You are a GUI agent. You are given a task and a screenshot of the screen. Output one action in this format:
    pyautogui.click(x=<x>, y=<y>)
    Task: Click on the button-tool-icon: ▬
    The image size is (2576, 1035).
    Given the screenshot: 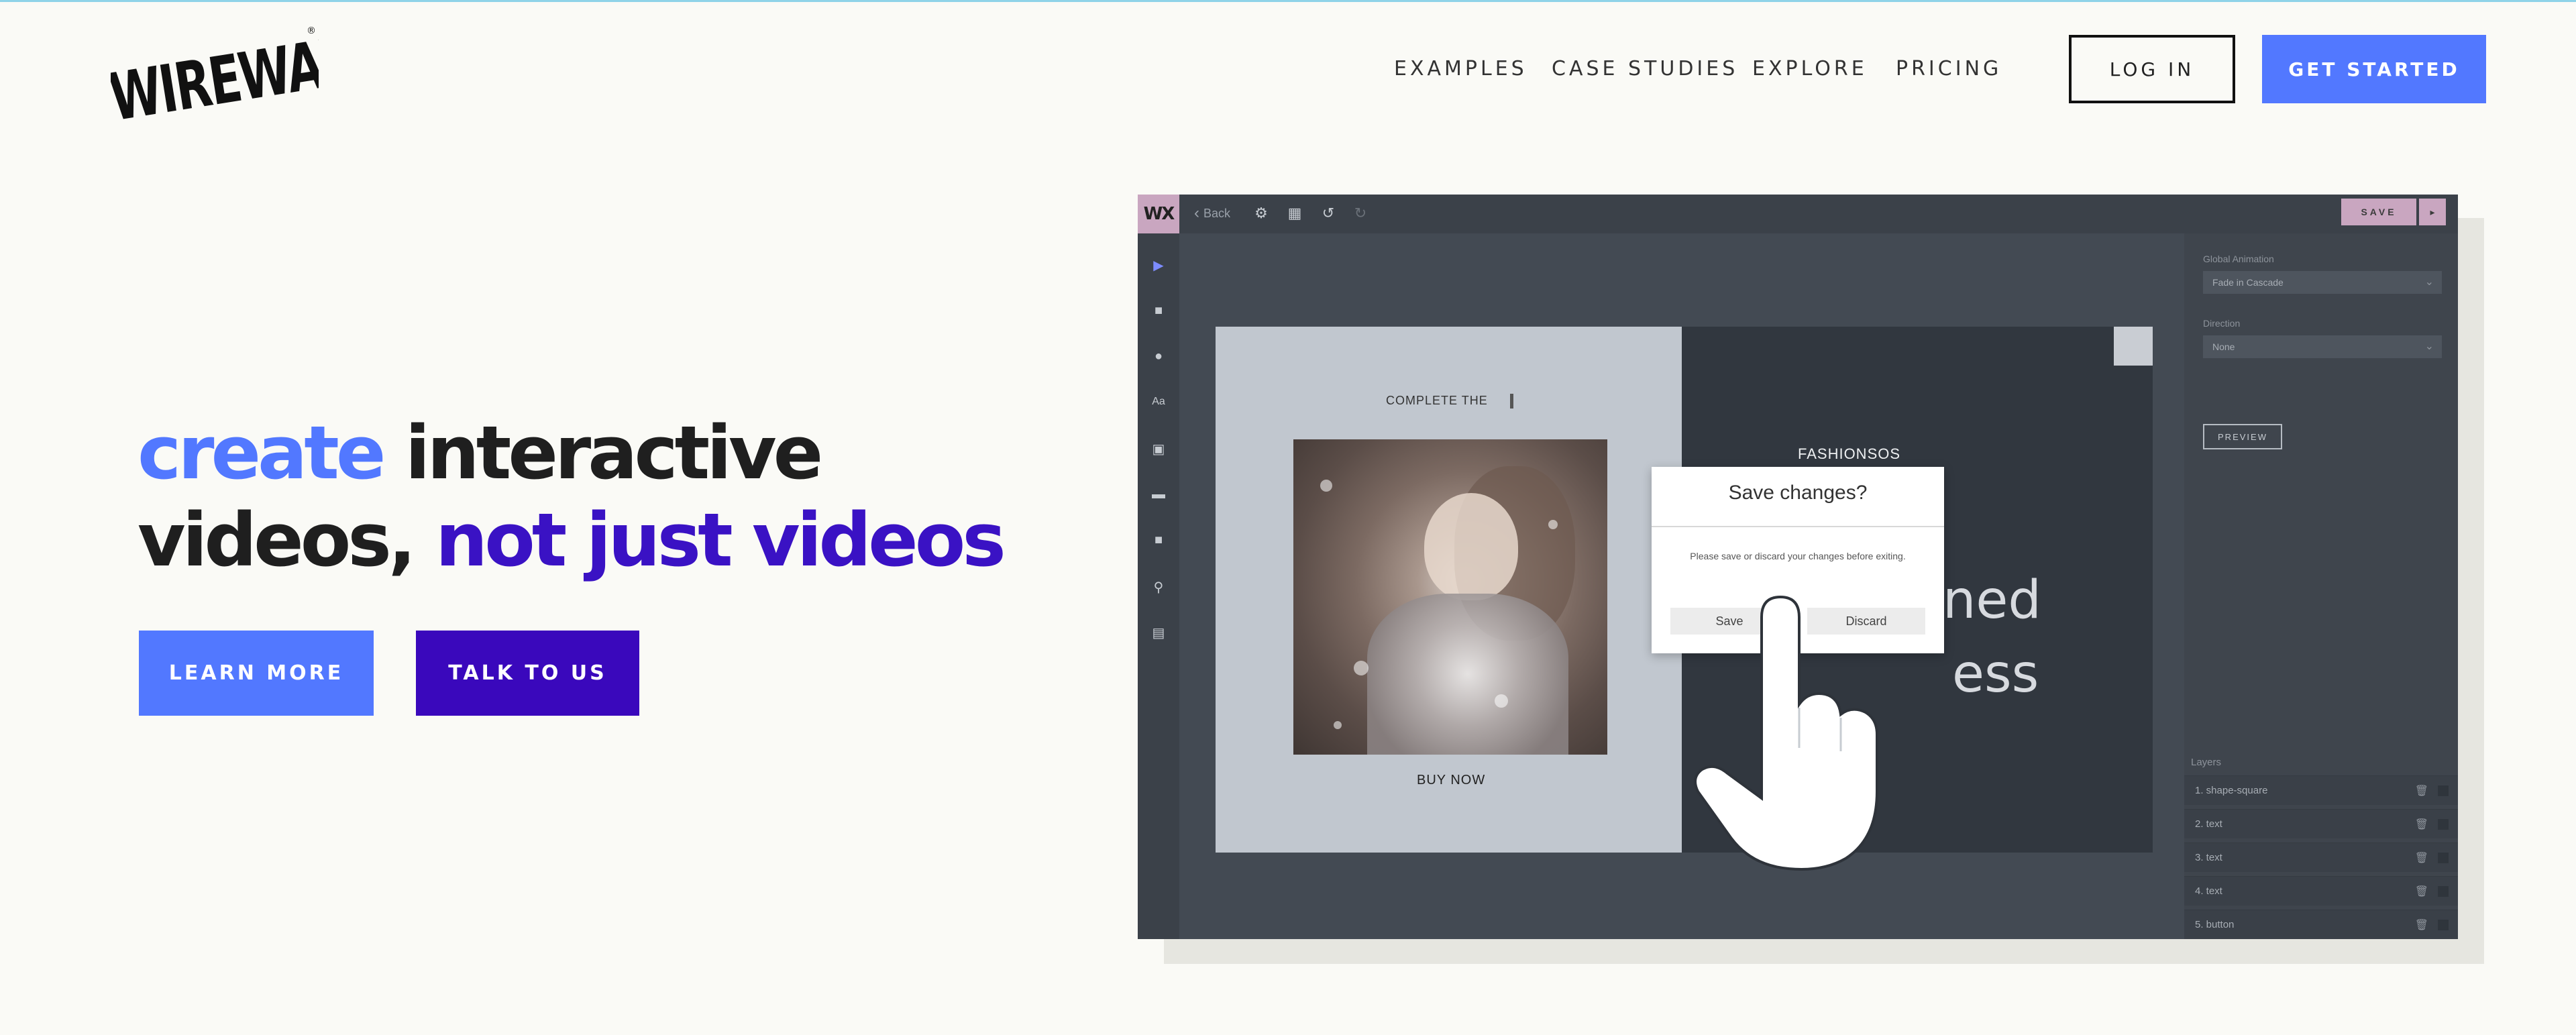 What is the action you would take?
    pyautogui.click(x=1158, y=494)
    